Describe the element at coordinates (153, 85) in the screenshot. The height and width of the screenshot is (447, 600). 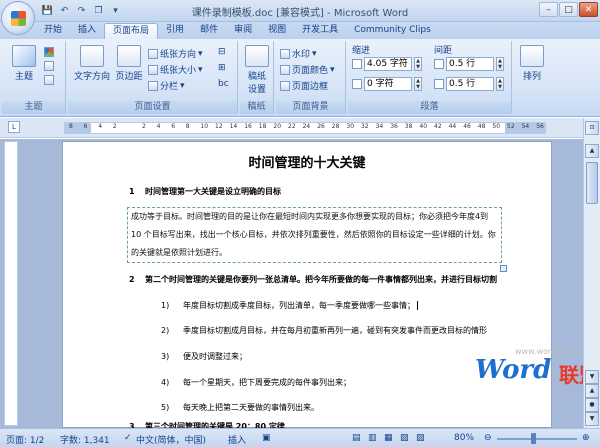
I see `columns-icon` at that location.